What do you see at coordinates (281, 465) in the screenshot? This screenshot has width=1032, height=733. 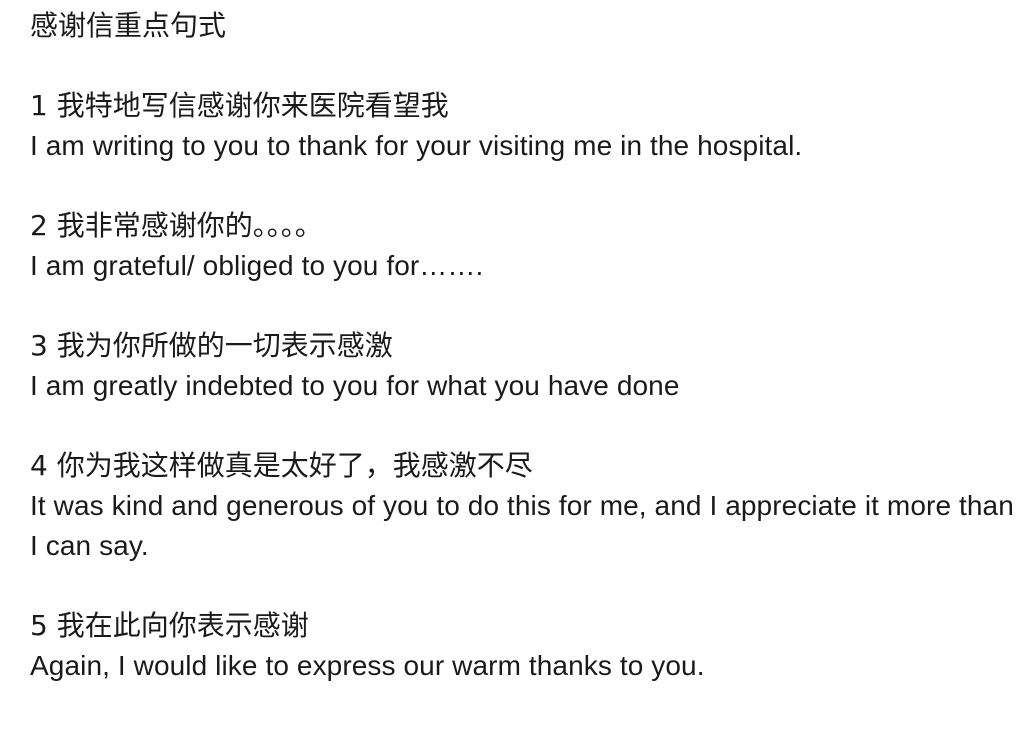 I see `chinese-sentence: 4 你为我这样做真是太好了，我感激不尽` at bounding box center [281, 465].